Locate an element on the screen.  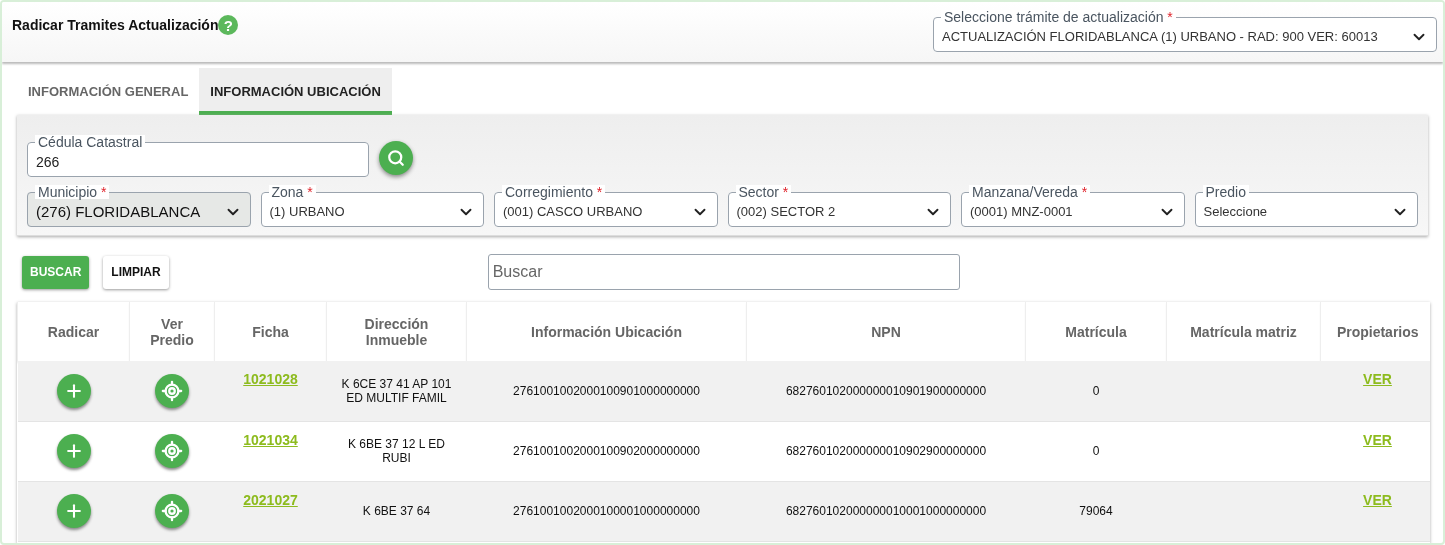
select-field: Corregimiento * (001) CASCO URBANO is located at coordinates (606, 206).